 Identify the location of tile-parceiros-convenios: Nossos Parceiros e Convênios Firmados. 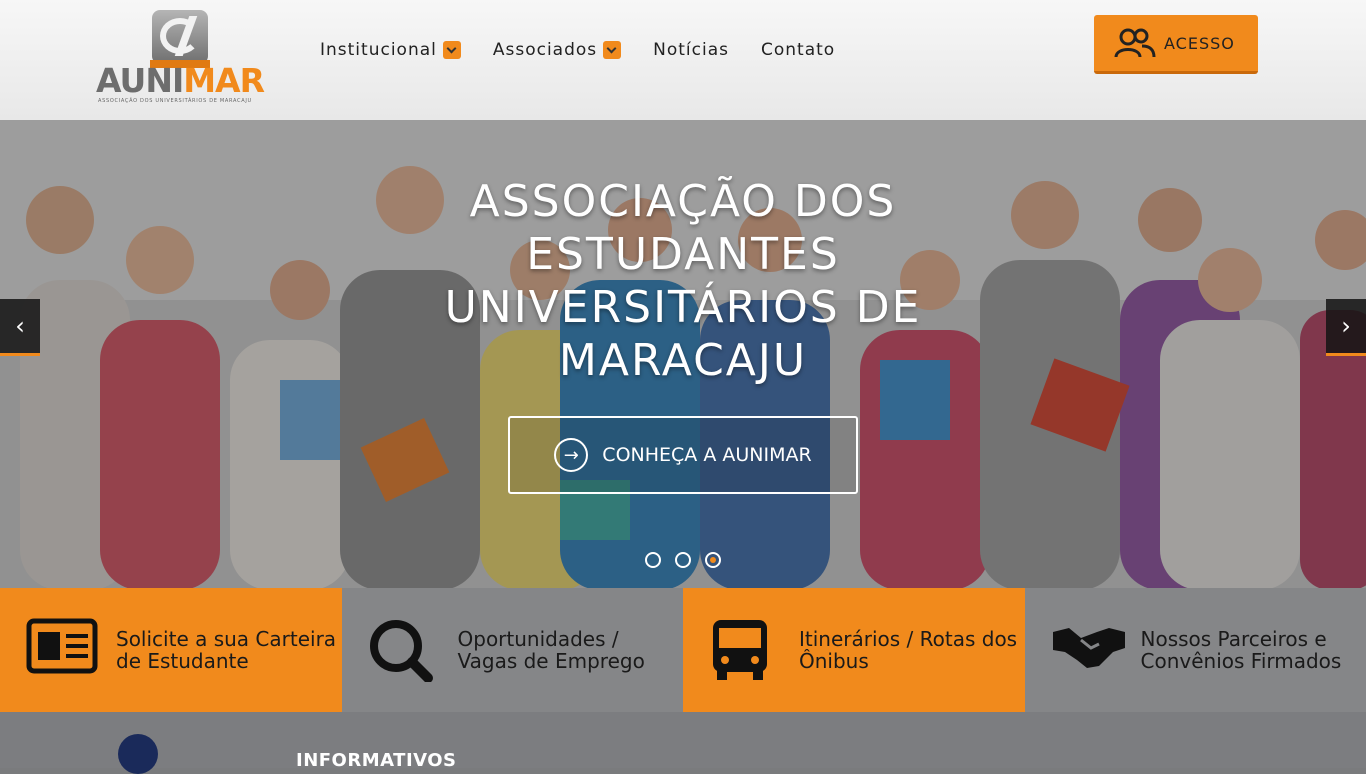
(1195, 650).